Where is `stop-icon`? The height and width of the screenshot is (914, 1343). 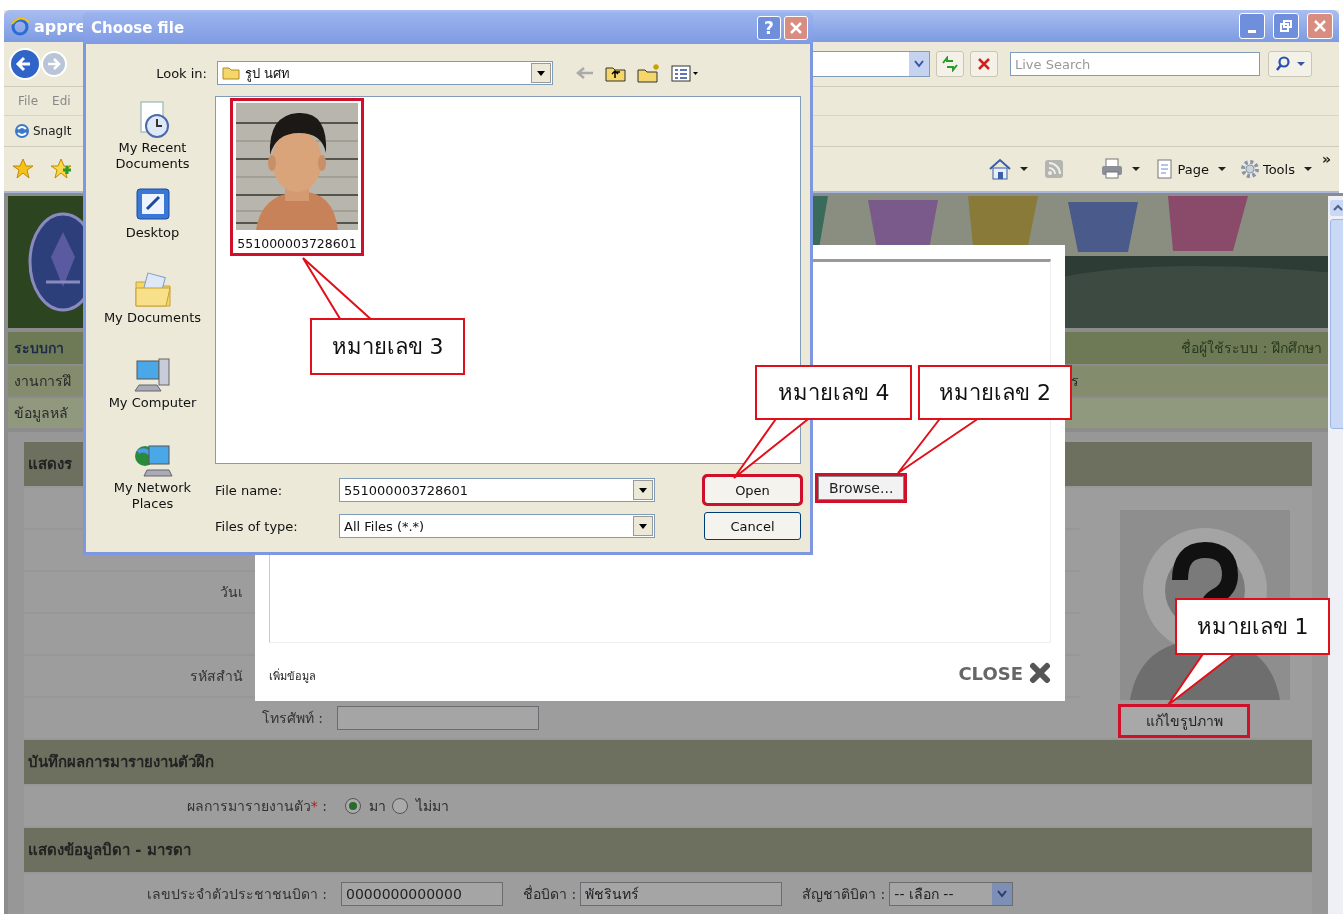
stop-icon is located at coordinates (984, 64).